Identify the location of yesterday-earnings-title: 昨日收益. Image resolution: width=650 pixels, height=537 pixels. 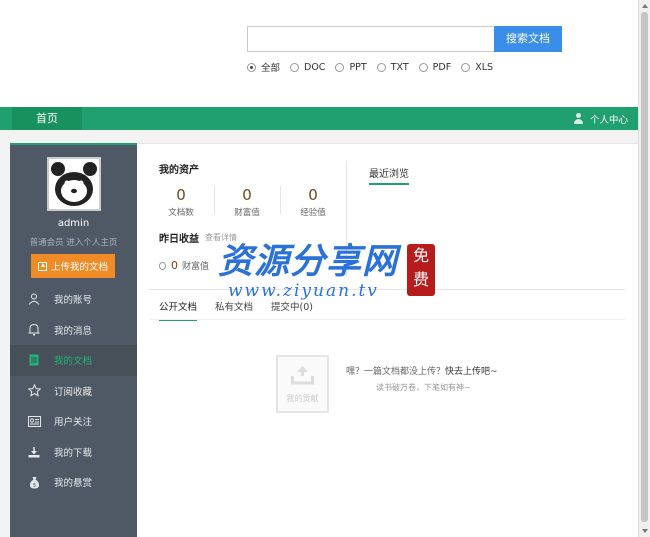
(179, 239).